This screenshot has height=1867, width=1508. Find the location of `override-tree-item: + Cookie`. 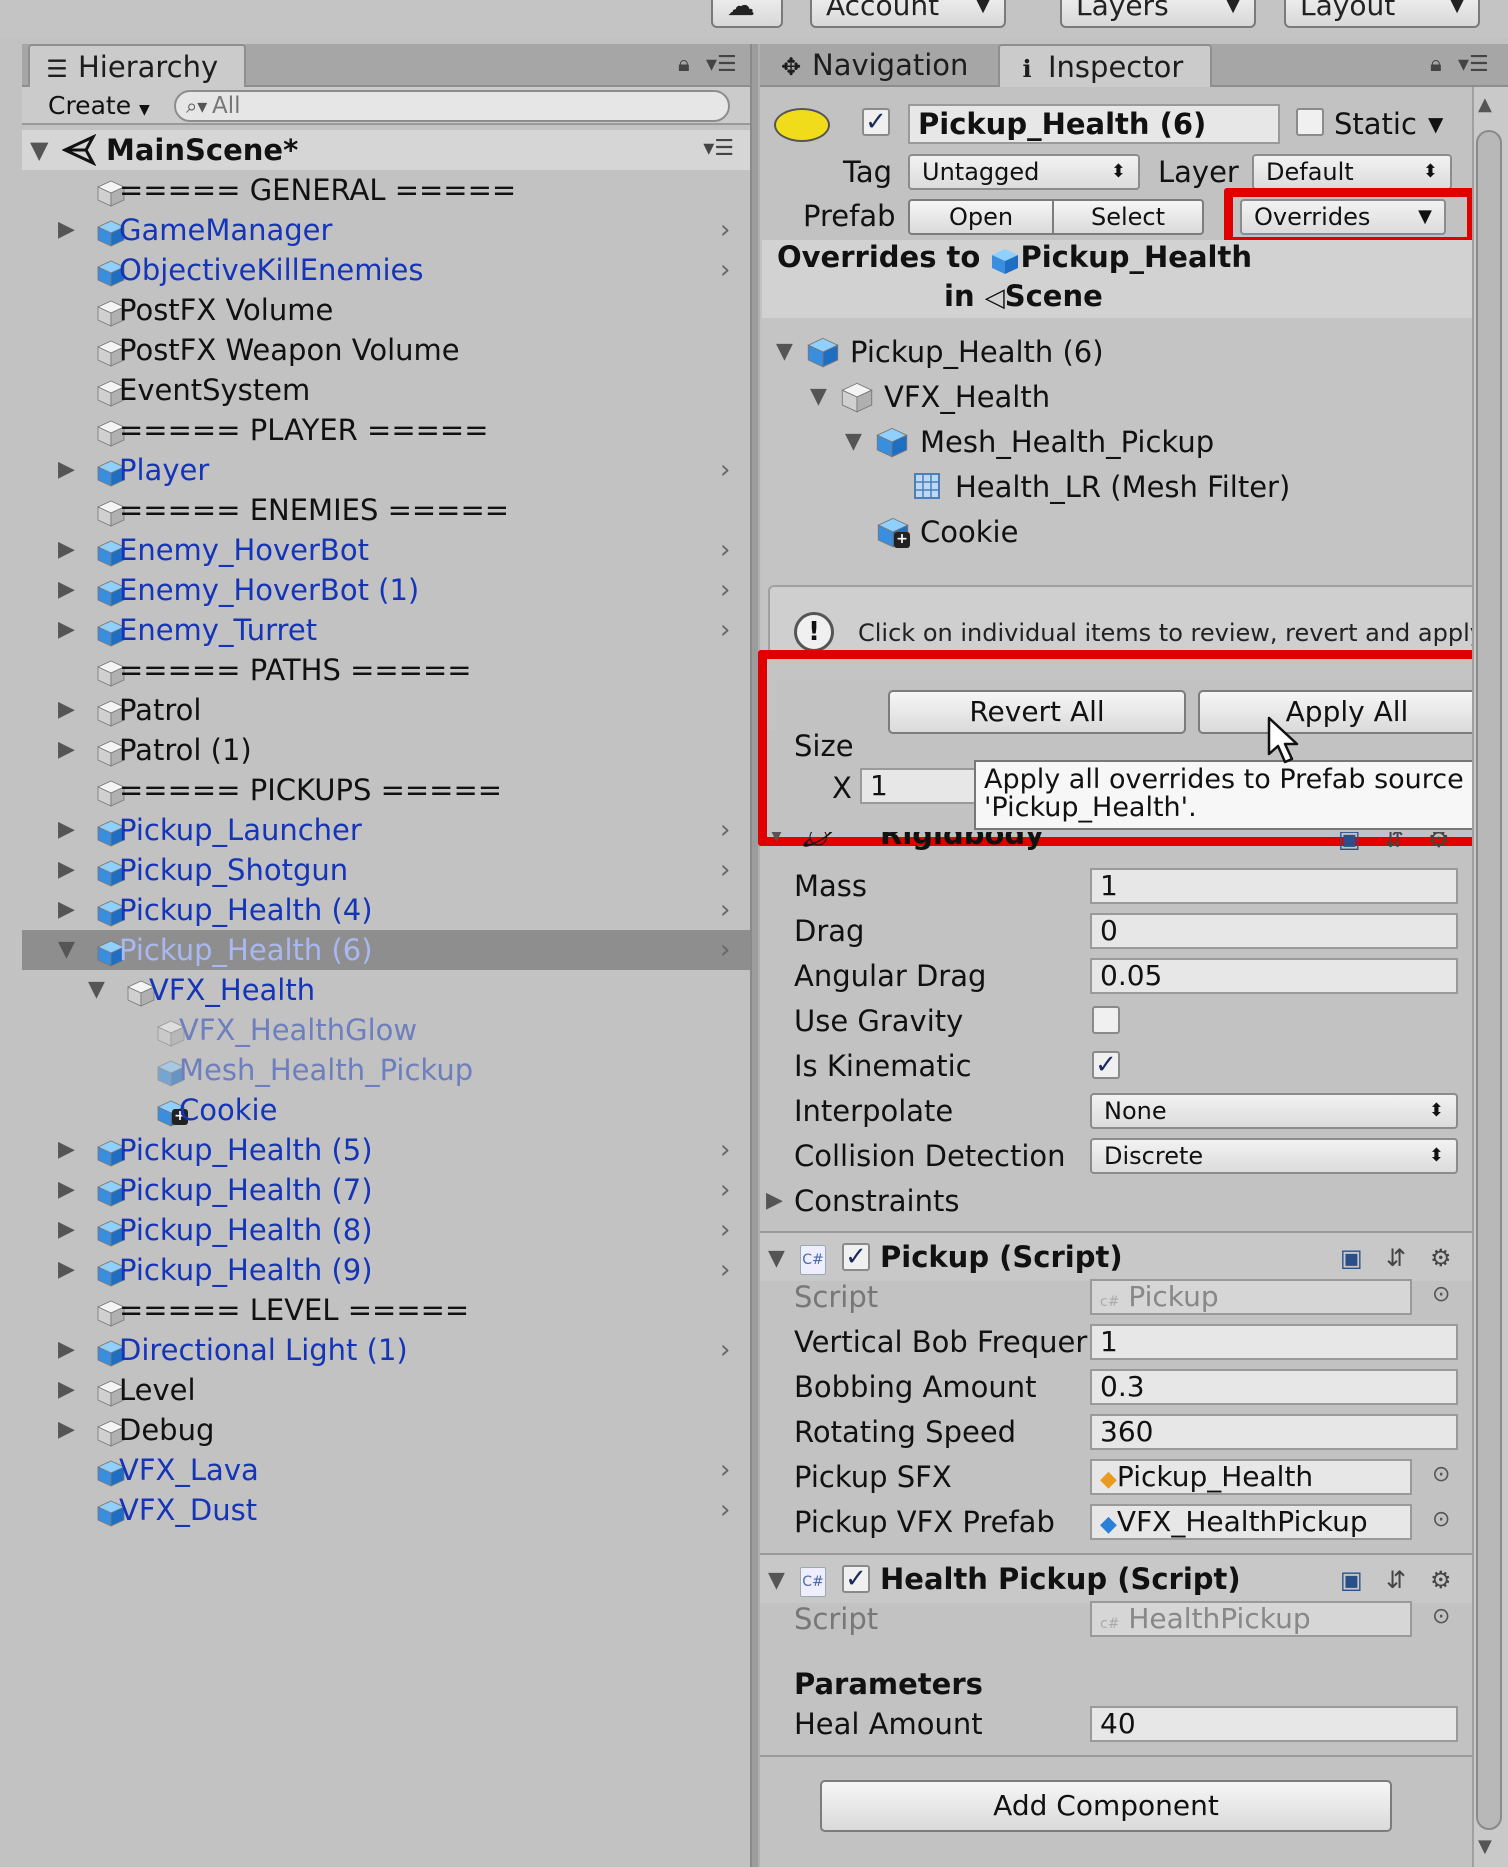

override-tree-item: + Cookie is located at coordinates (1117, 532).